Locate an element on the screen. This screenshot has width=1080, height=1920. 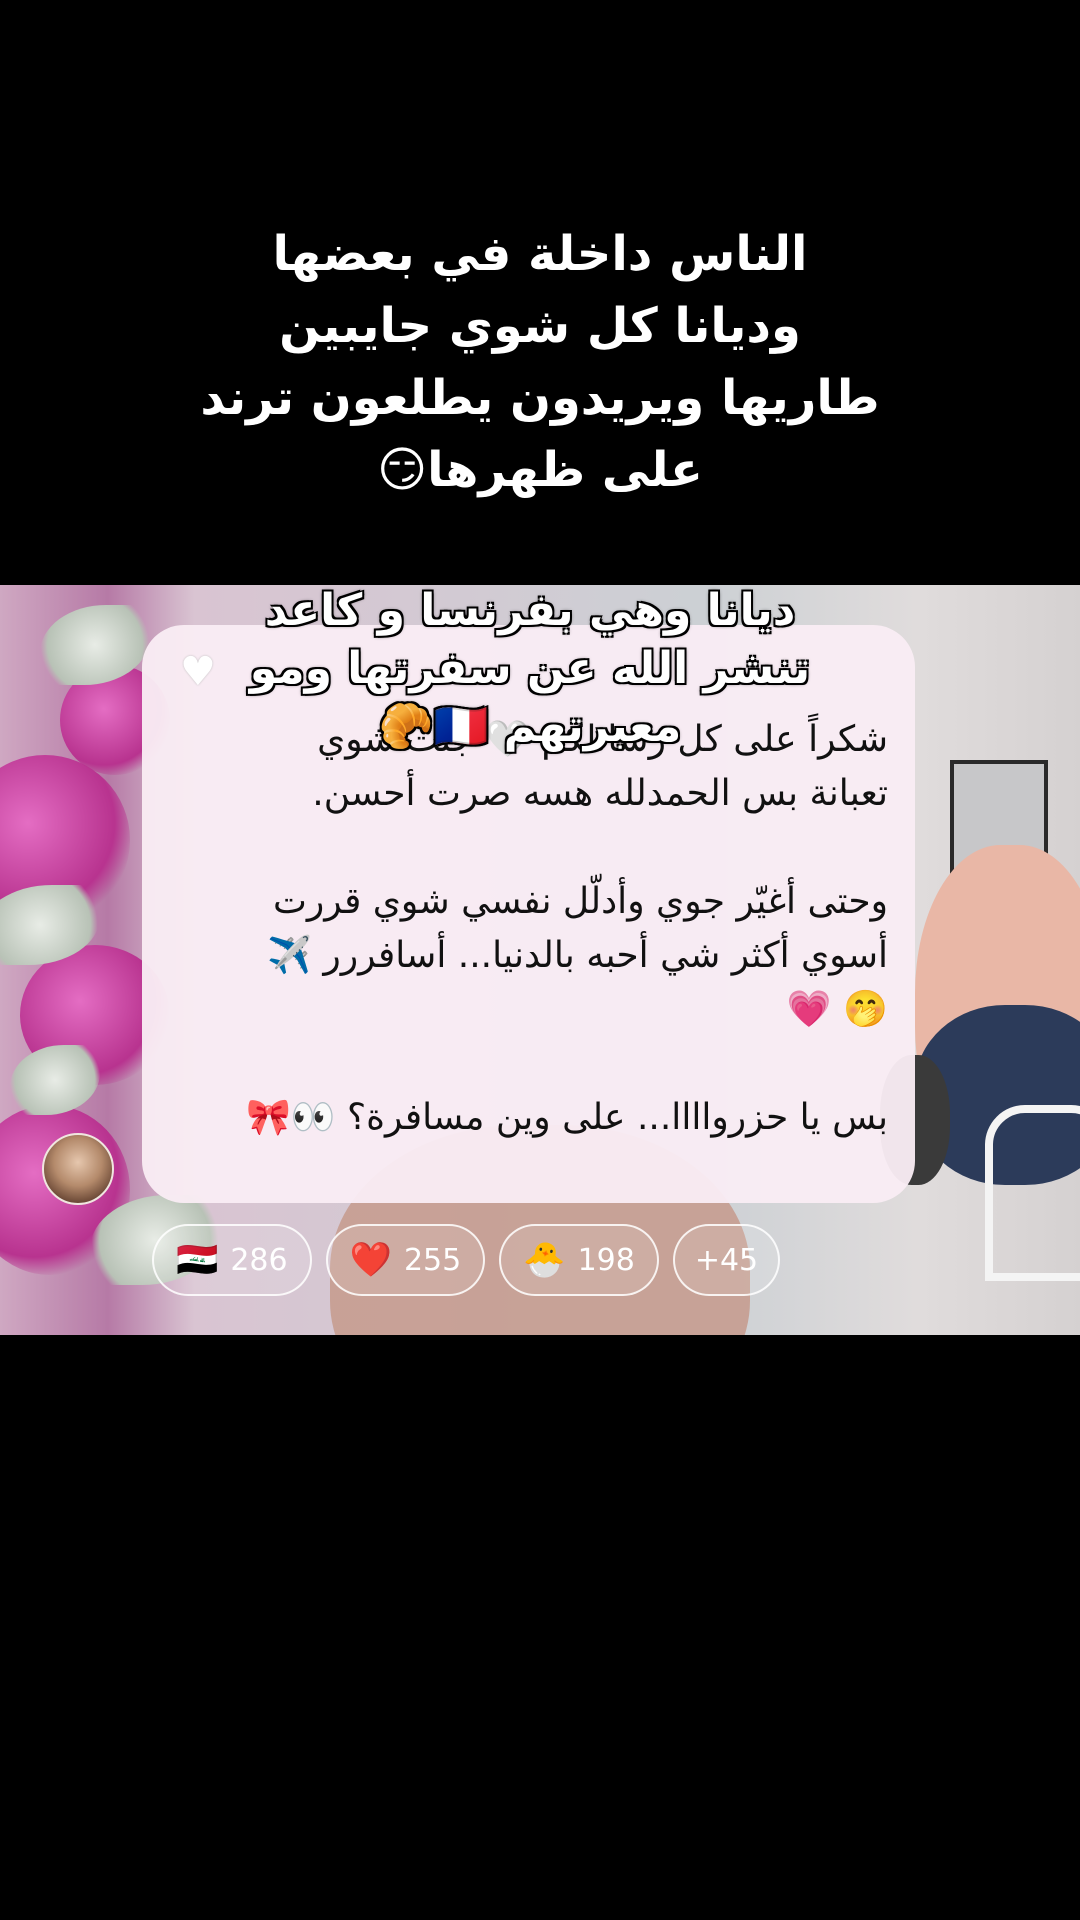
reaction-count: 286 is located at coordinates (259, 1260).